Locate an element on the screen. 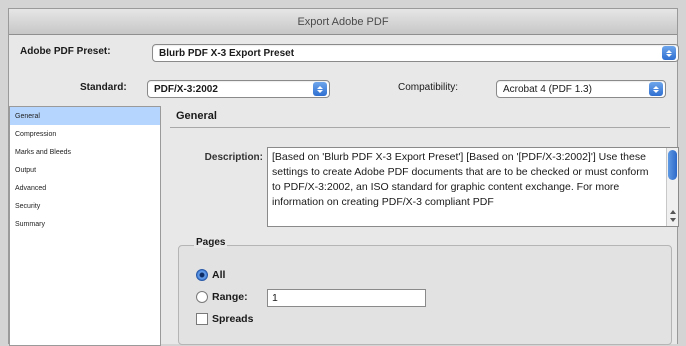 The image size is (686, 346). sidebar-item-general: General is located at coordinates (85, 116).